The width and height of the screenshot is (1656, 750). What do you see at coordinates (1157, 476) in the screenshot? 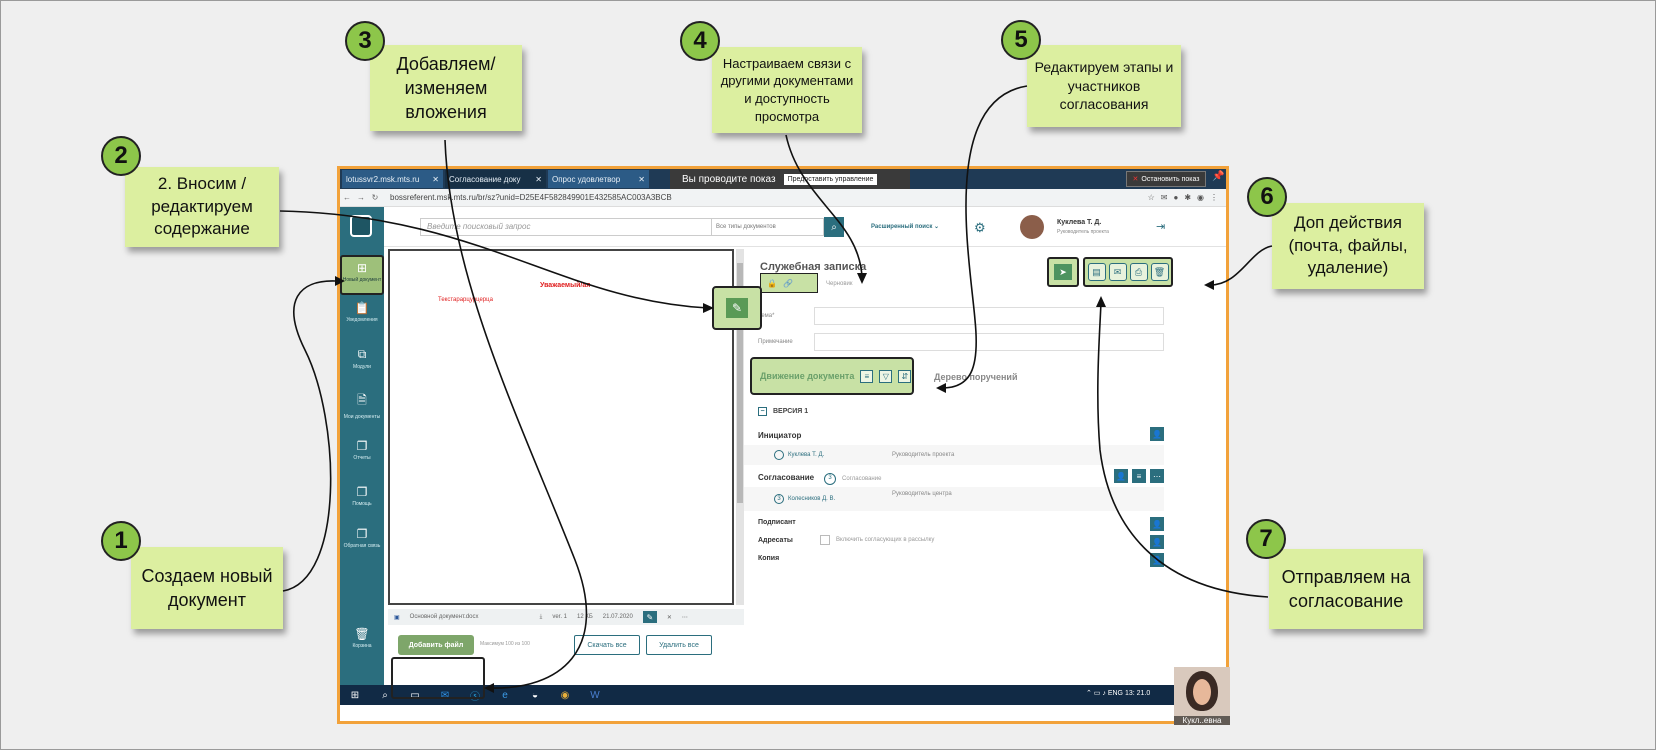
I see `approval-more-button: ⋯` at bounding box center [1157, 476].